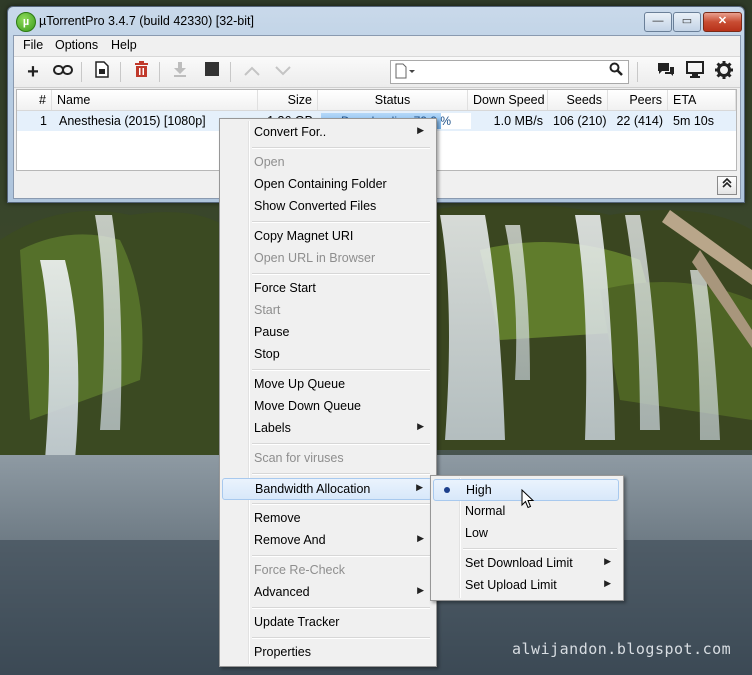 The width and height of the screenshot is (752, 675). I want to click on menu-item-label: Force Re-Check, so click(299, 570).